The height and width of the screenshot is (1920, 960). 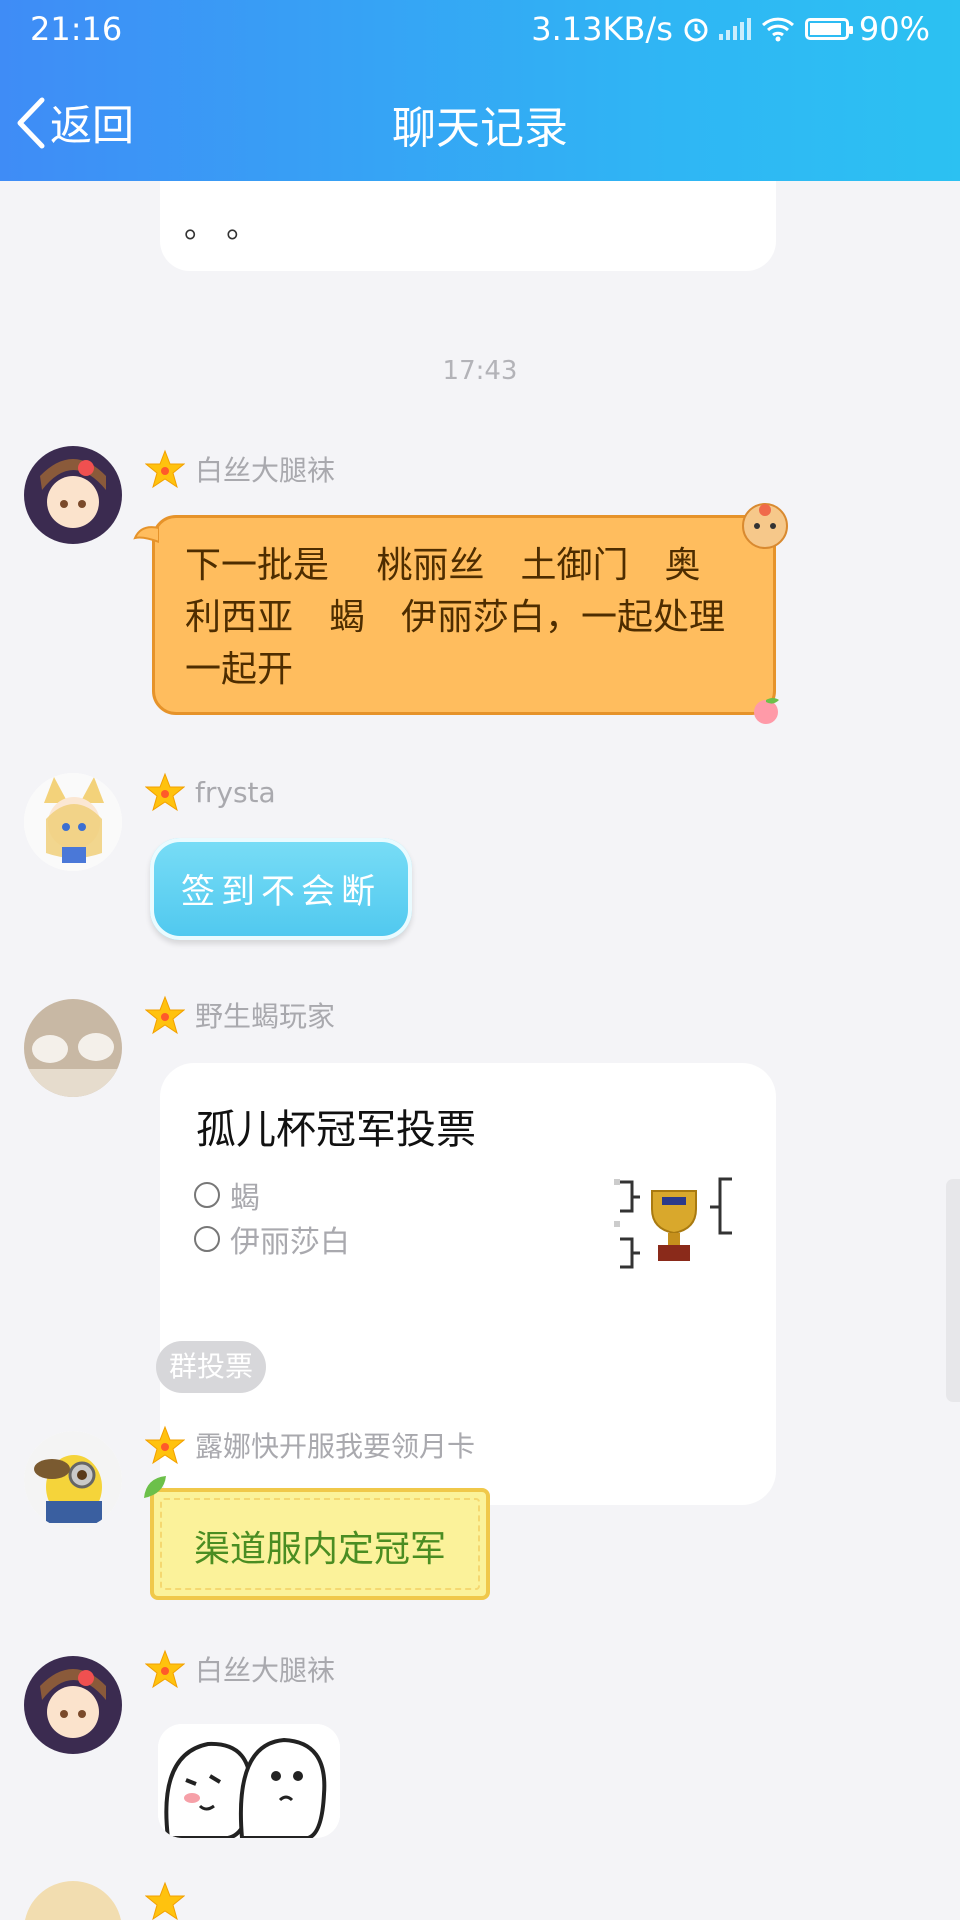 I want to click on battery-icon, so click(x=828, y=29).